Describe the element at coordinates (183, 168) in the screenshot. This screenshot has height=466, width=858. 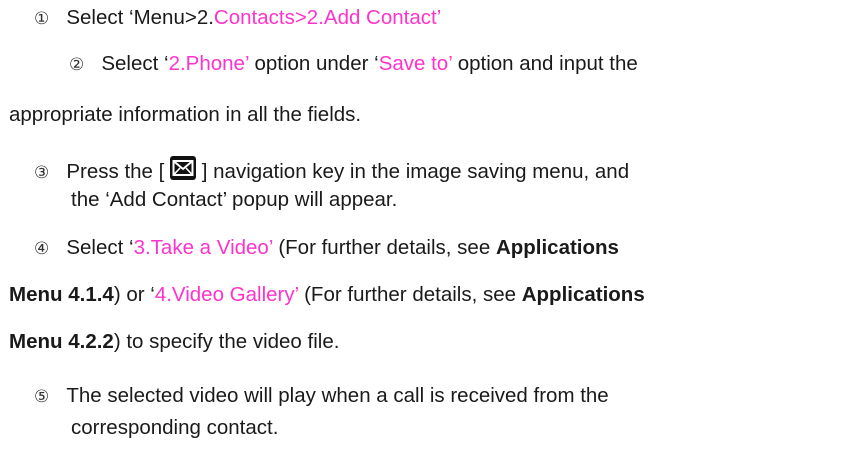
I see `envelope-icon` at that location.